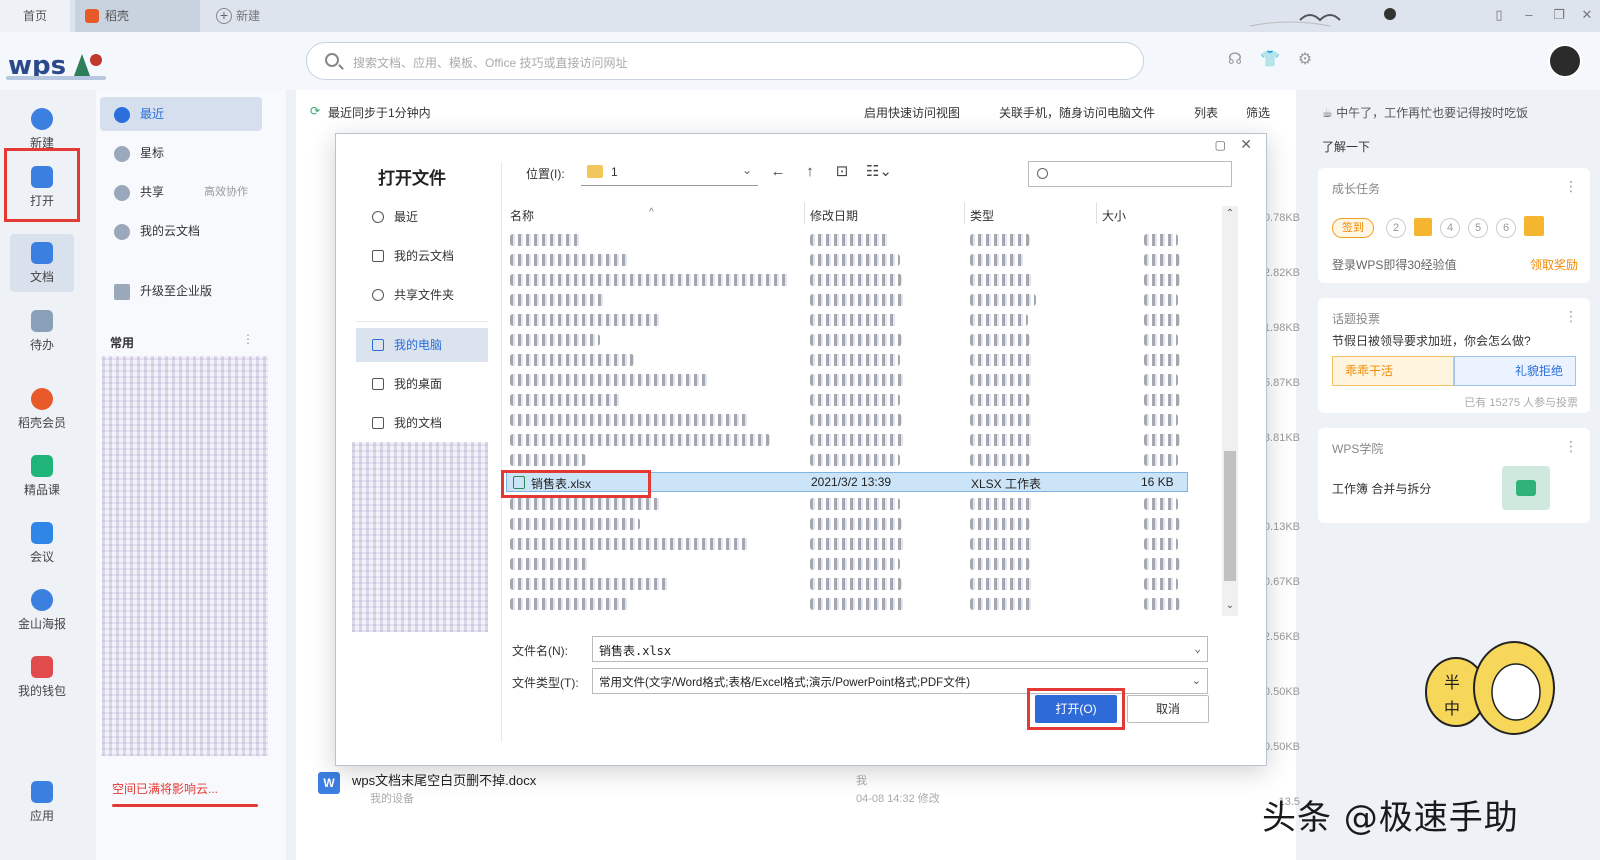  Describe the element at coordinates (1559, 15) in the screenshot. I see `restore-icon: ❐` at that location.